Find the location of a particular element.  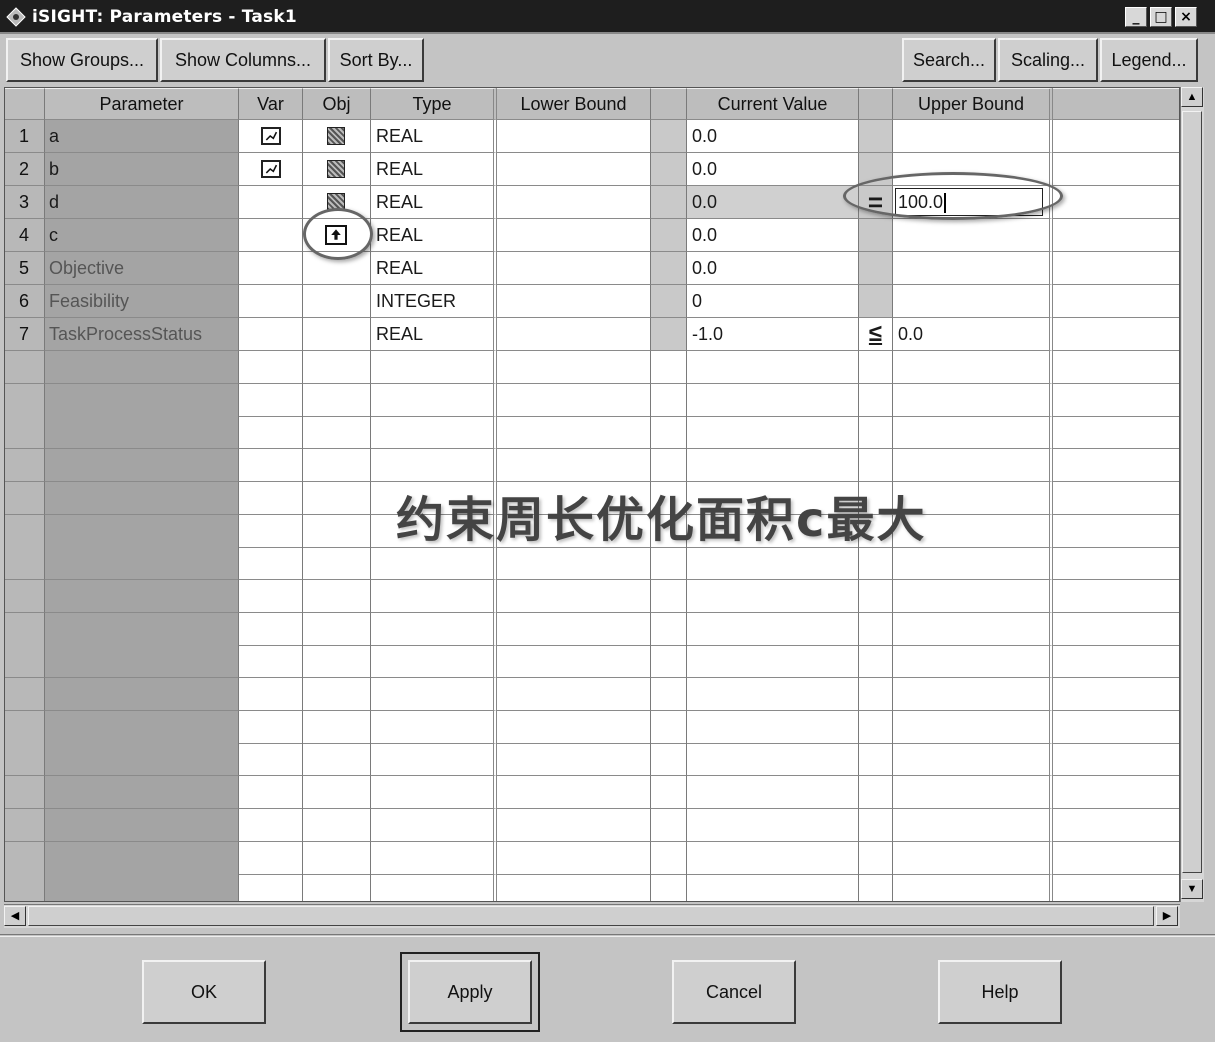

type-cell: INTEGER is located at coordinates (434, 301).